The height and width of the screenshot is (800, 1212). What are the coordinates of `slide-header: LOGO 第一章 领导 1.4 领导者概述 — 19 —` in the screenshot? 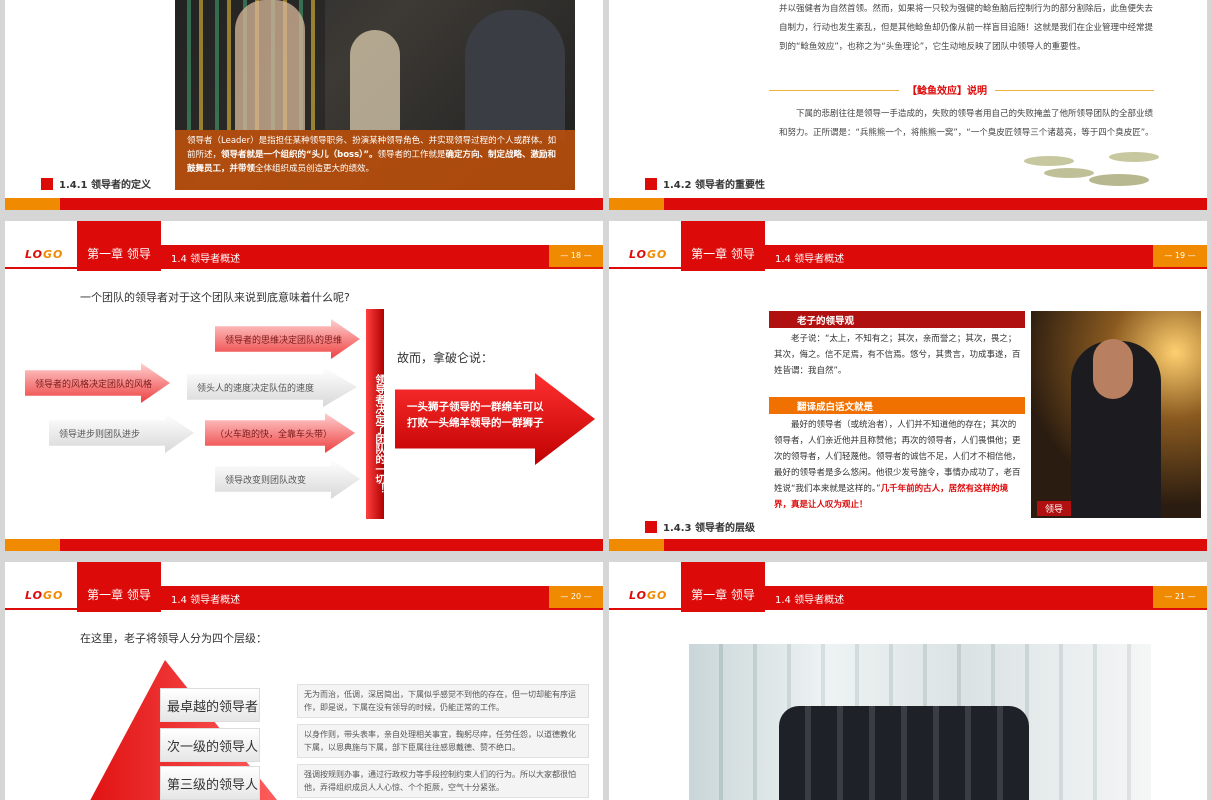 It's located at (908, 247).